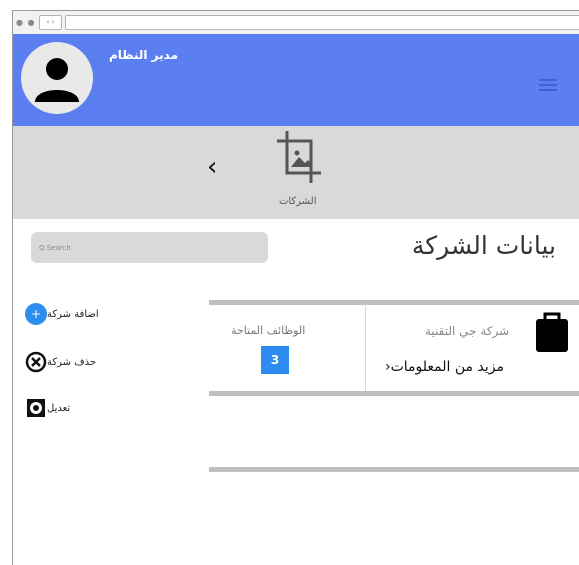 The image size is (579, 565). What do you see at coordinates (268, 330) in the screenshot?
I see `jobs-label: الوظائف المتاحة` at bounding box center [268, 330].